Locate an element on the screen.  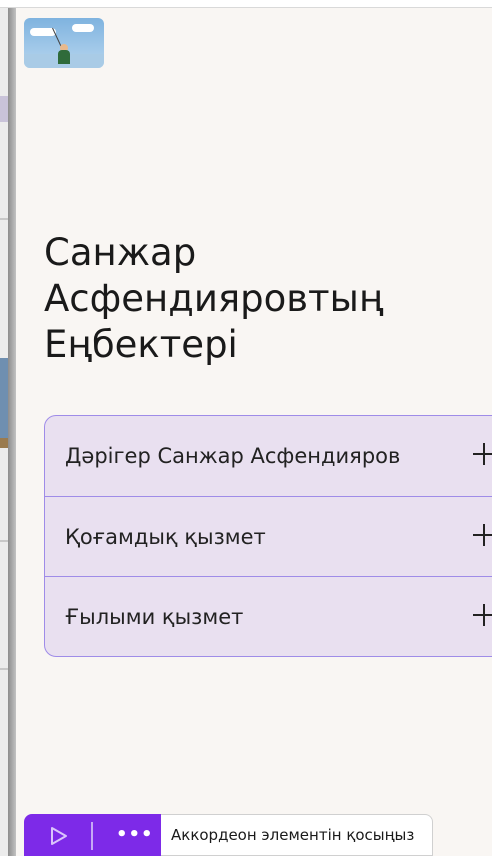
toolbar-actions: ••• is located at coordinates (92, 835).